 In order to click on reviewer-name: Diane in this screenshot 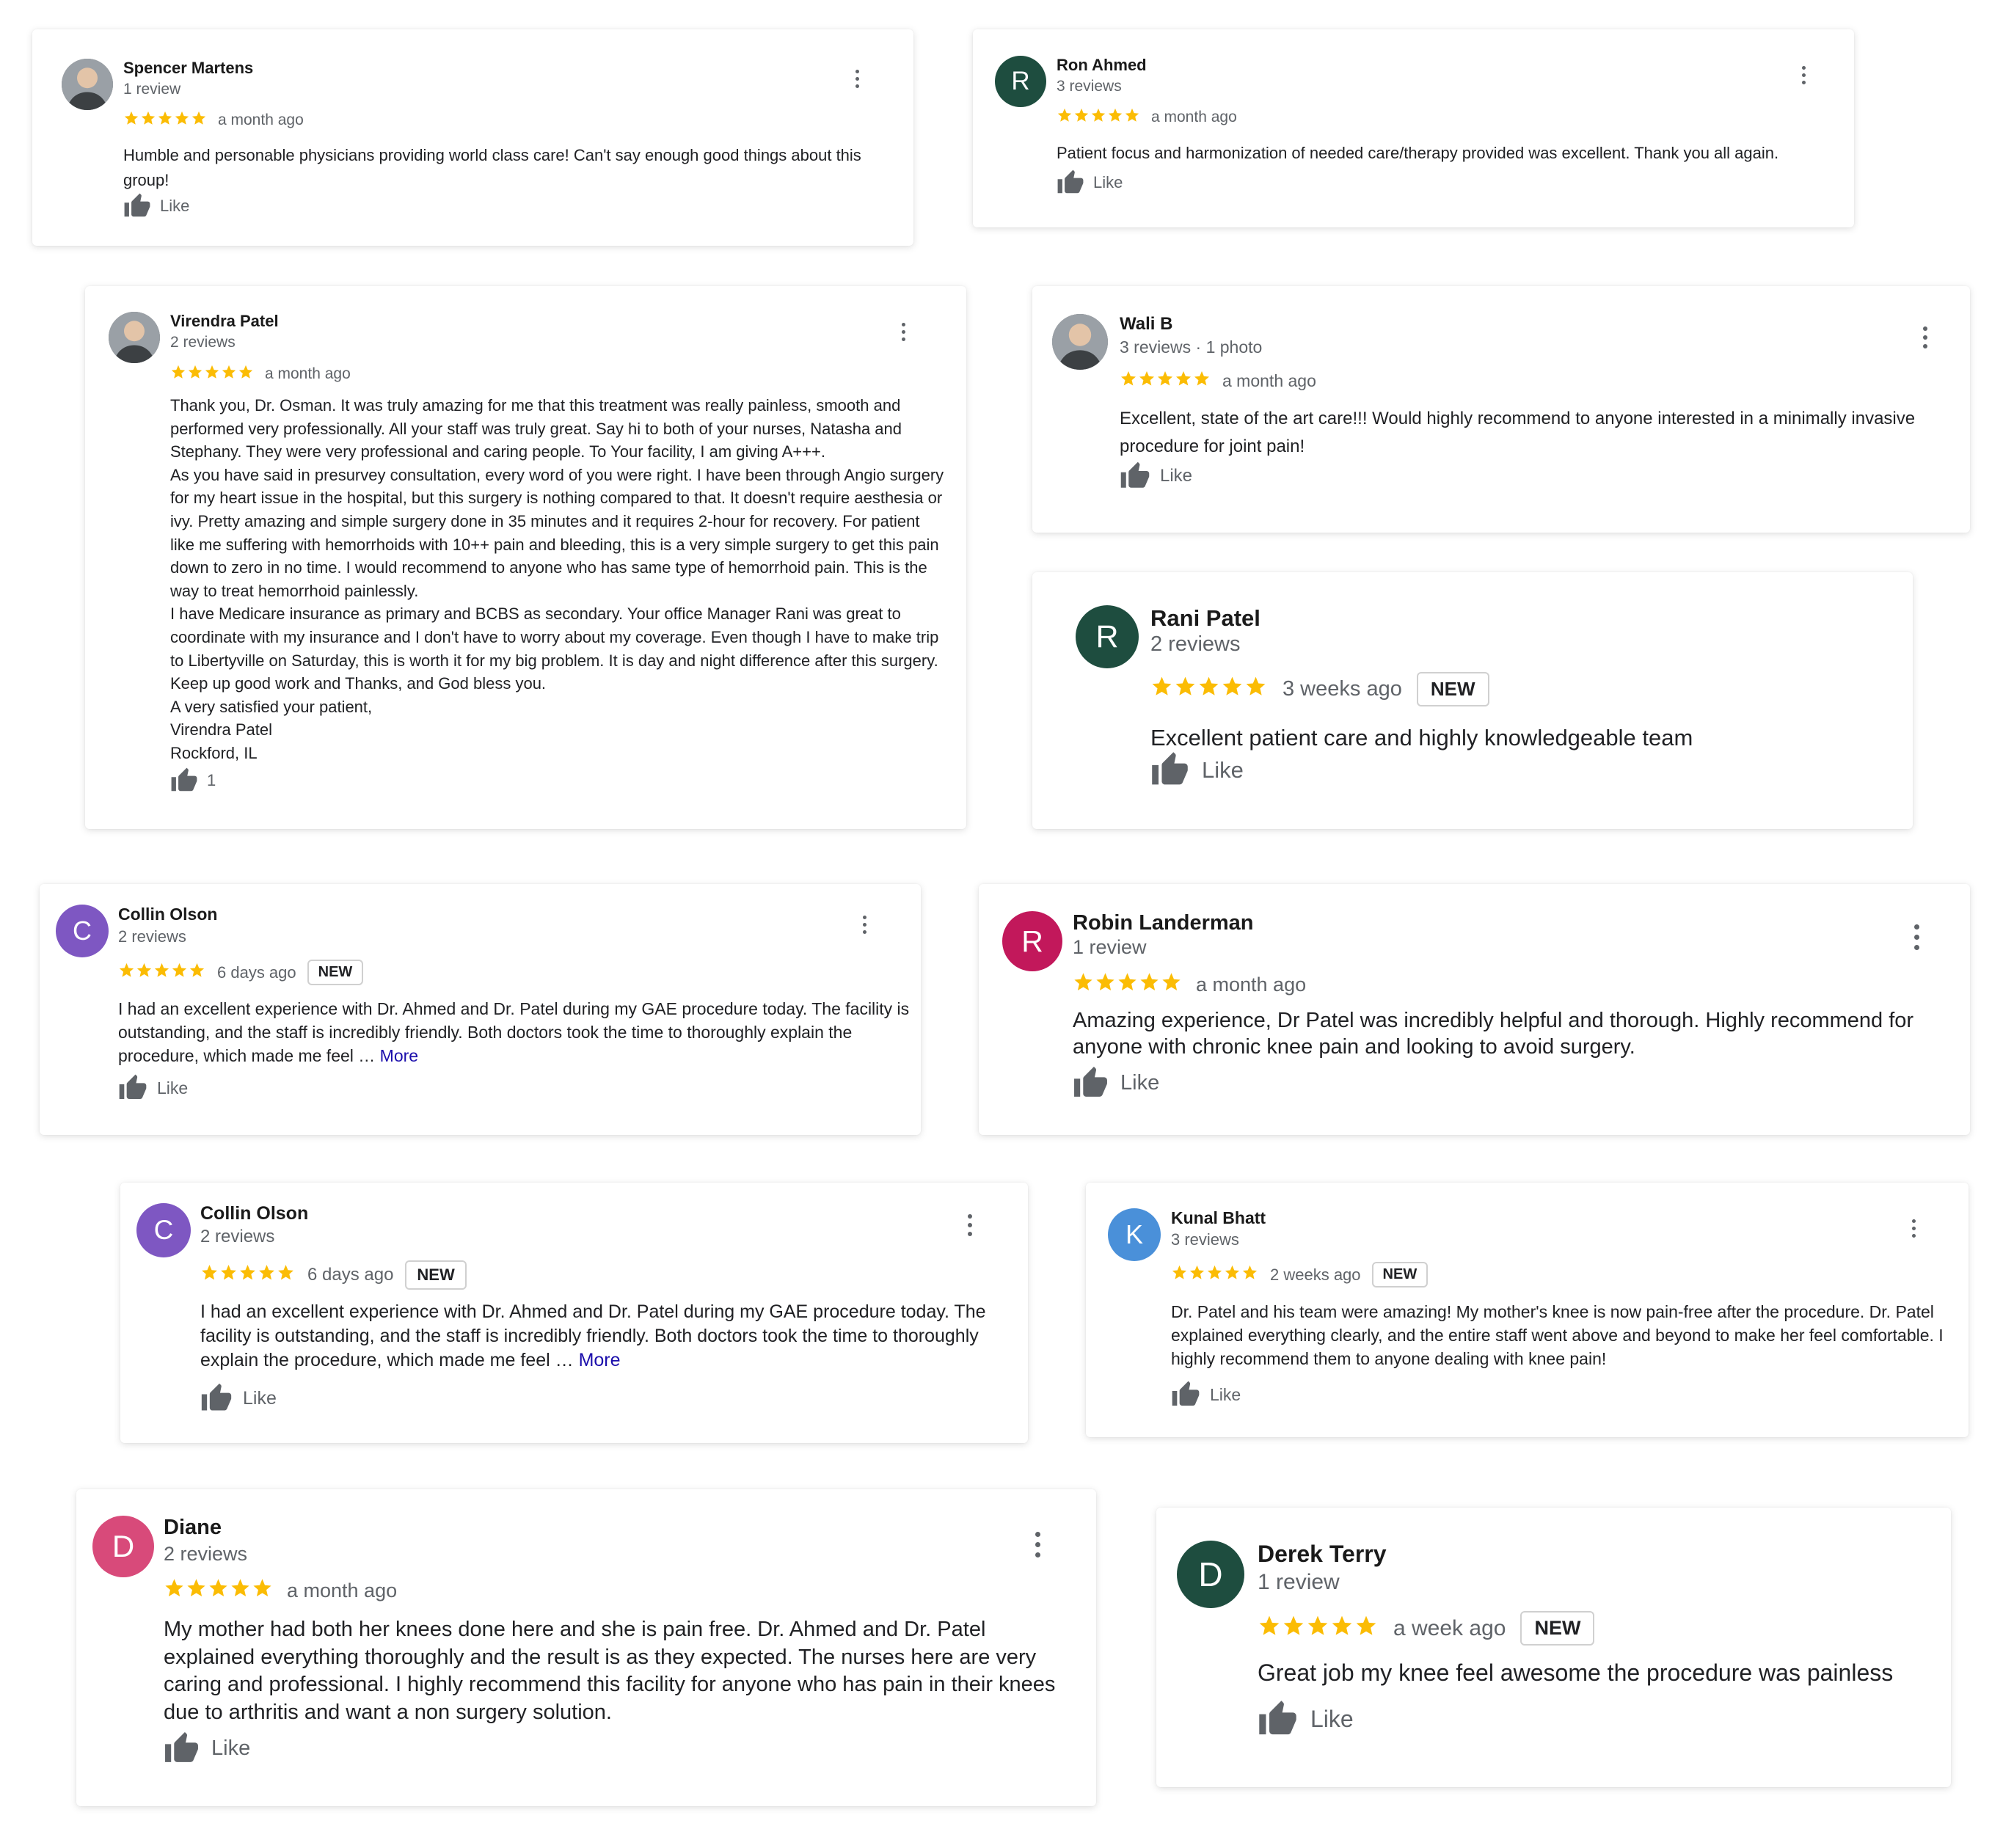, I will do `click(193, 1528)`.